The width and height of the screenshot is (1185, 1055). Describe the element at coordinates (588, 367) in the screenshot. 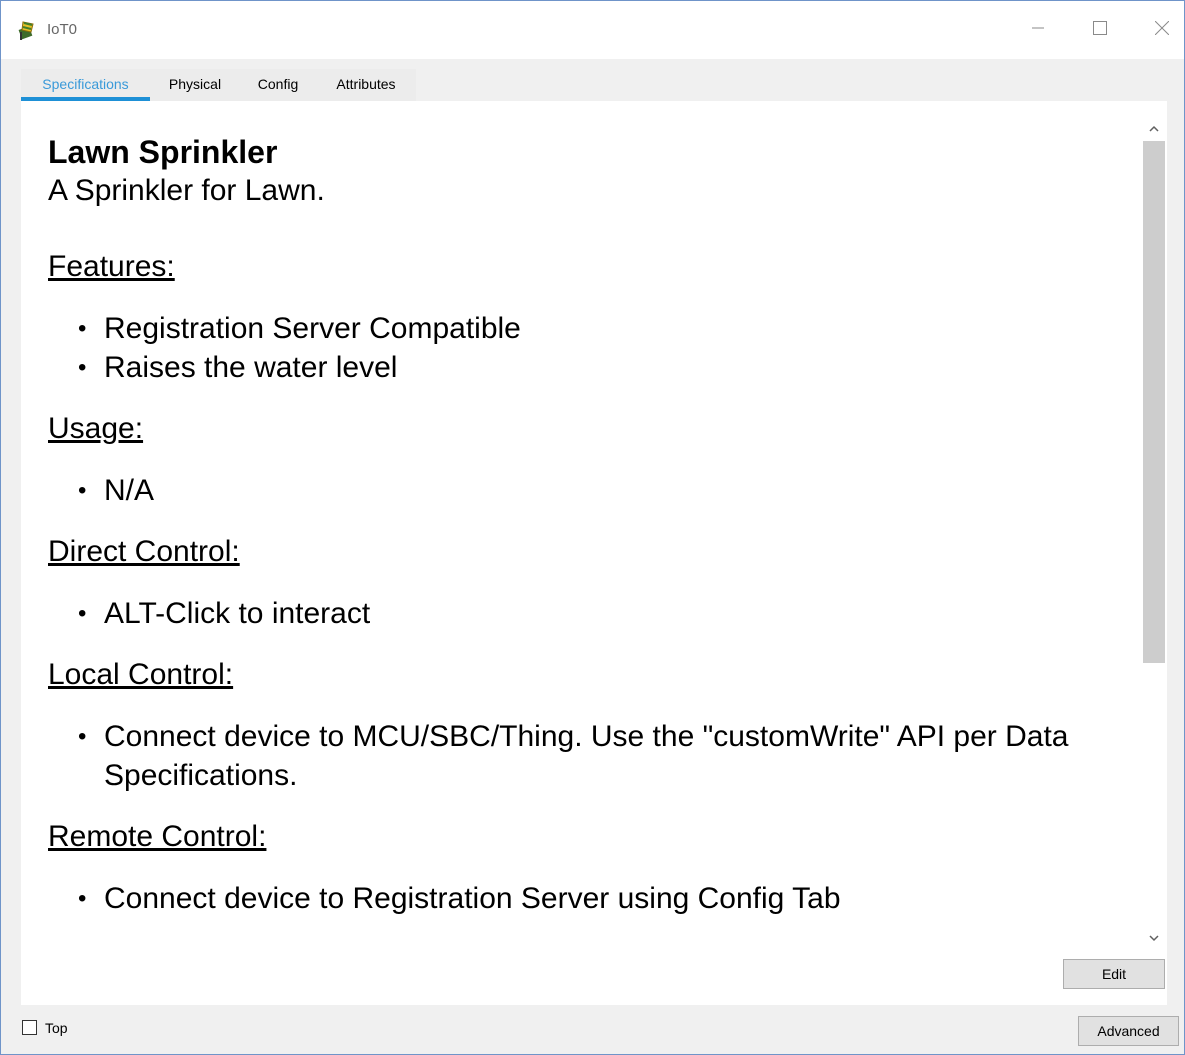

I see `list-item: Raises the water level` at that location.